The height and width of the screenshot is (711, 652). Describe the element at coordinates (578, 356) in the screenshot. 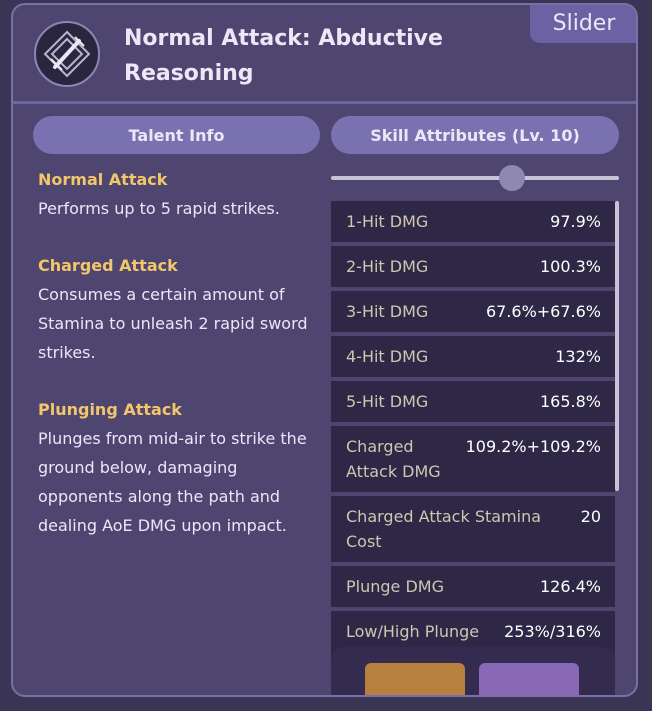

I see `attribute-value: 132%` at that location.